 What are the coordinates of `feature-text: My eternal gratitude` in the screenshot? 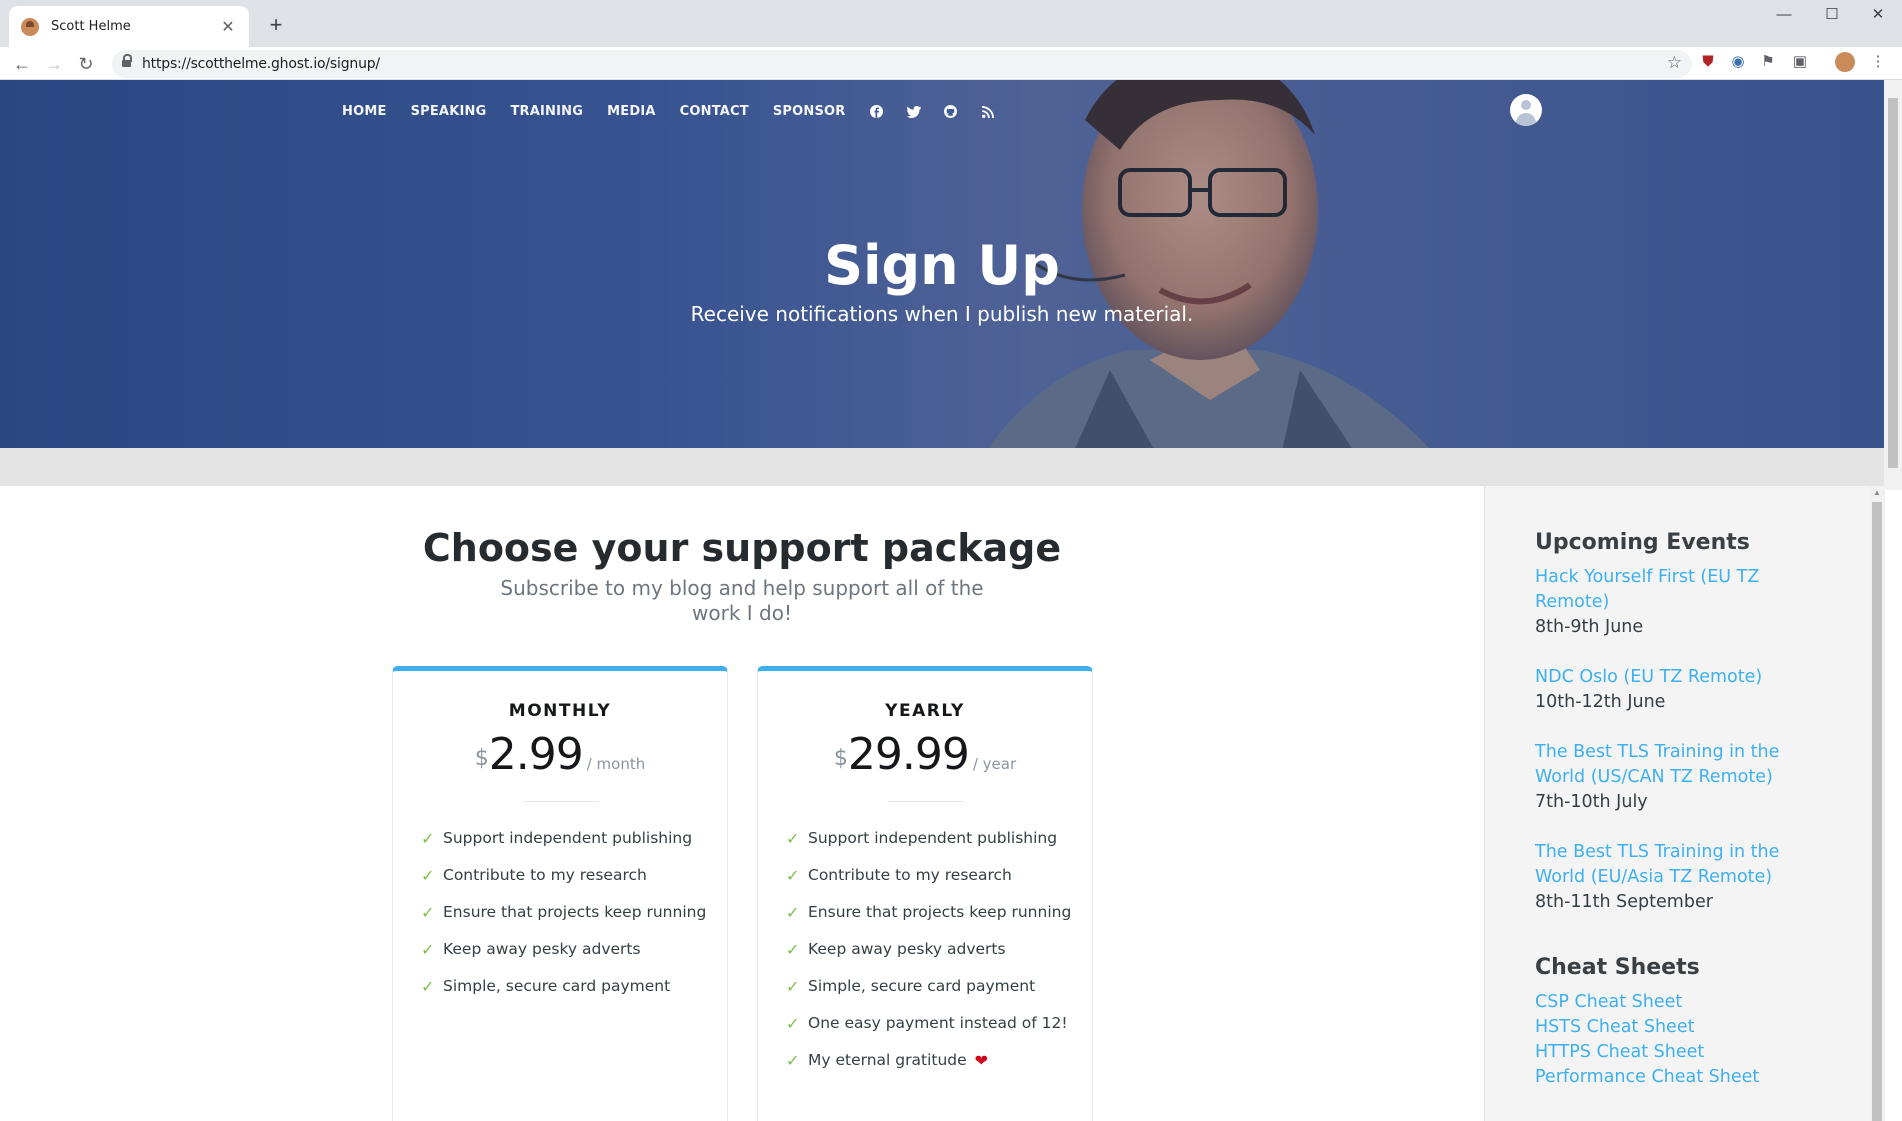 It's located at (887, 1060).